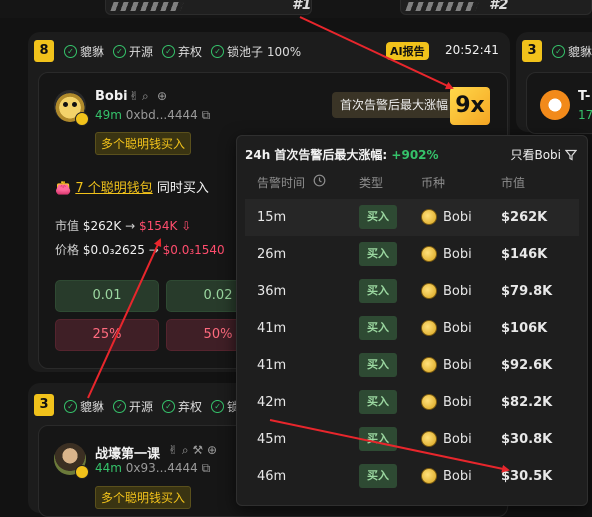  Describe the element at coordinates (585, 115) in the screenshot. I see `token-age: 17r` at that location.